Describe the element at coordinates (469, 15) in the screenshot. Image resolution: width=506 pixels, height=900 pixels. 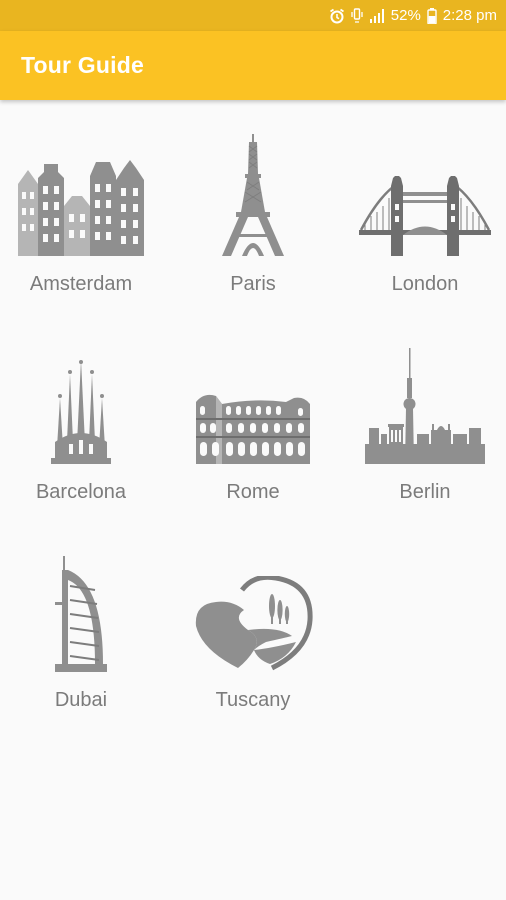
I see `status-time: 2:28 pm` at that location.